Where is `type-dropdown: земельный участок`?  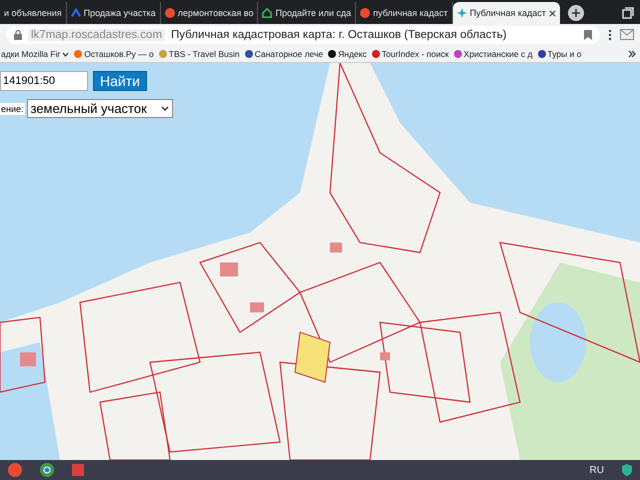 type-dropdown: земельный участок is located at coordinates (99, 108).